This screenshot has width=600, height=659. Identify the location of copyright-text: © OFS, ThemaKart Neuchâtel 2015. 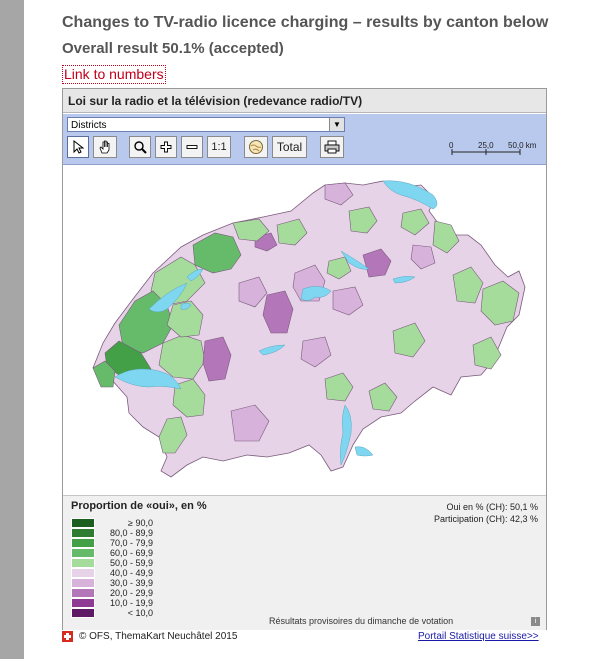
(158, 636).